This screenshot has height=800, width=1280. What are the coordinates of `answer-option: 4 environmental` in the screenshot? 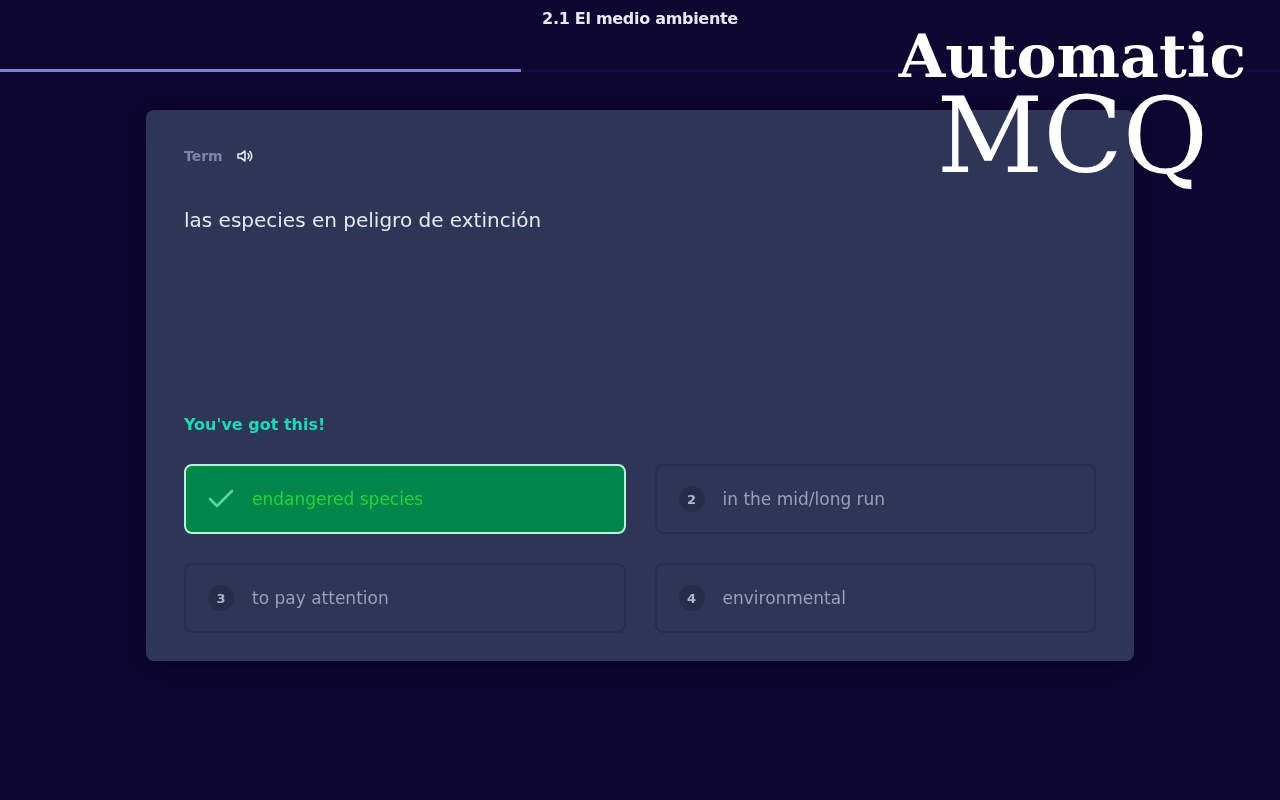 It's located at (875, 598).